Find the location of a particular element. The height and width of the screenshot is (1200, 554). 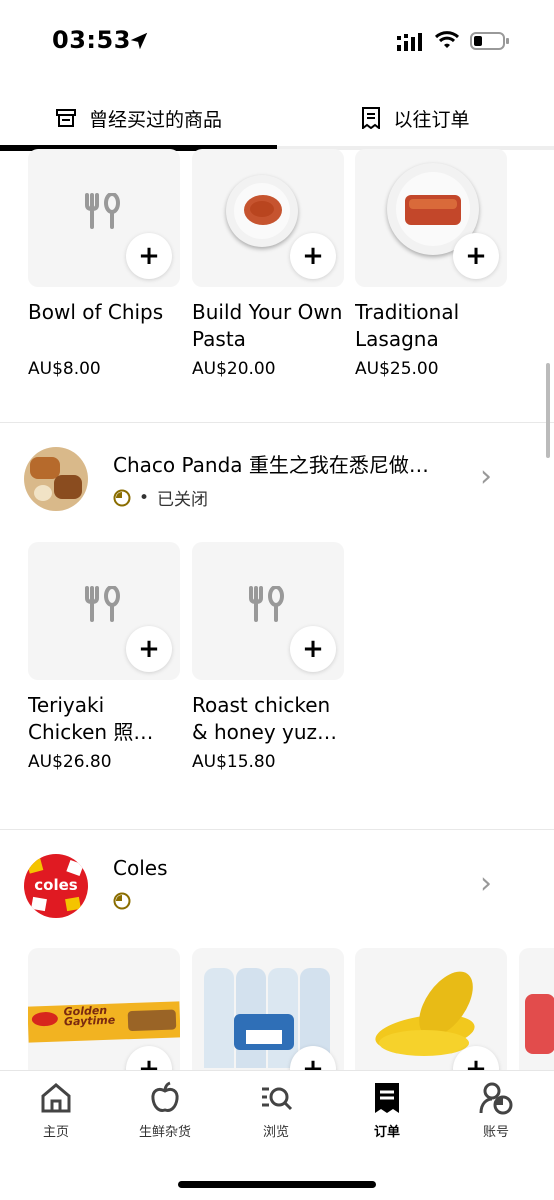

product-image: Golden Gaytime + is located at coordinates (104, 1013).